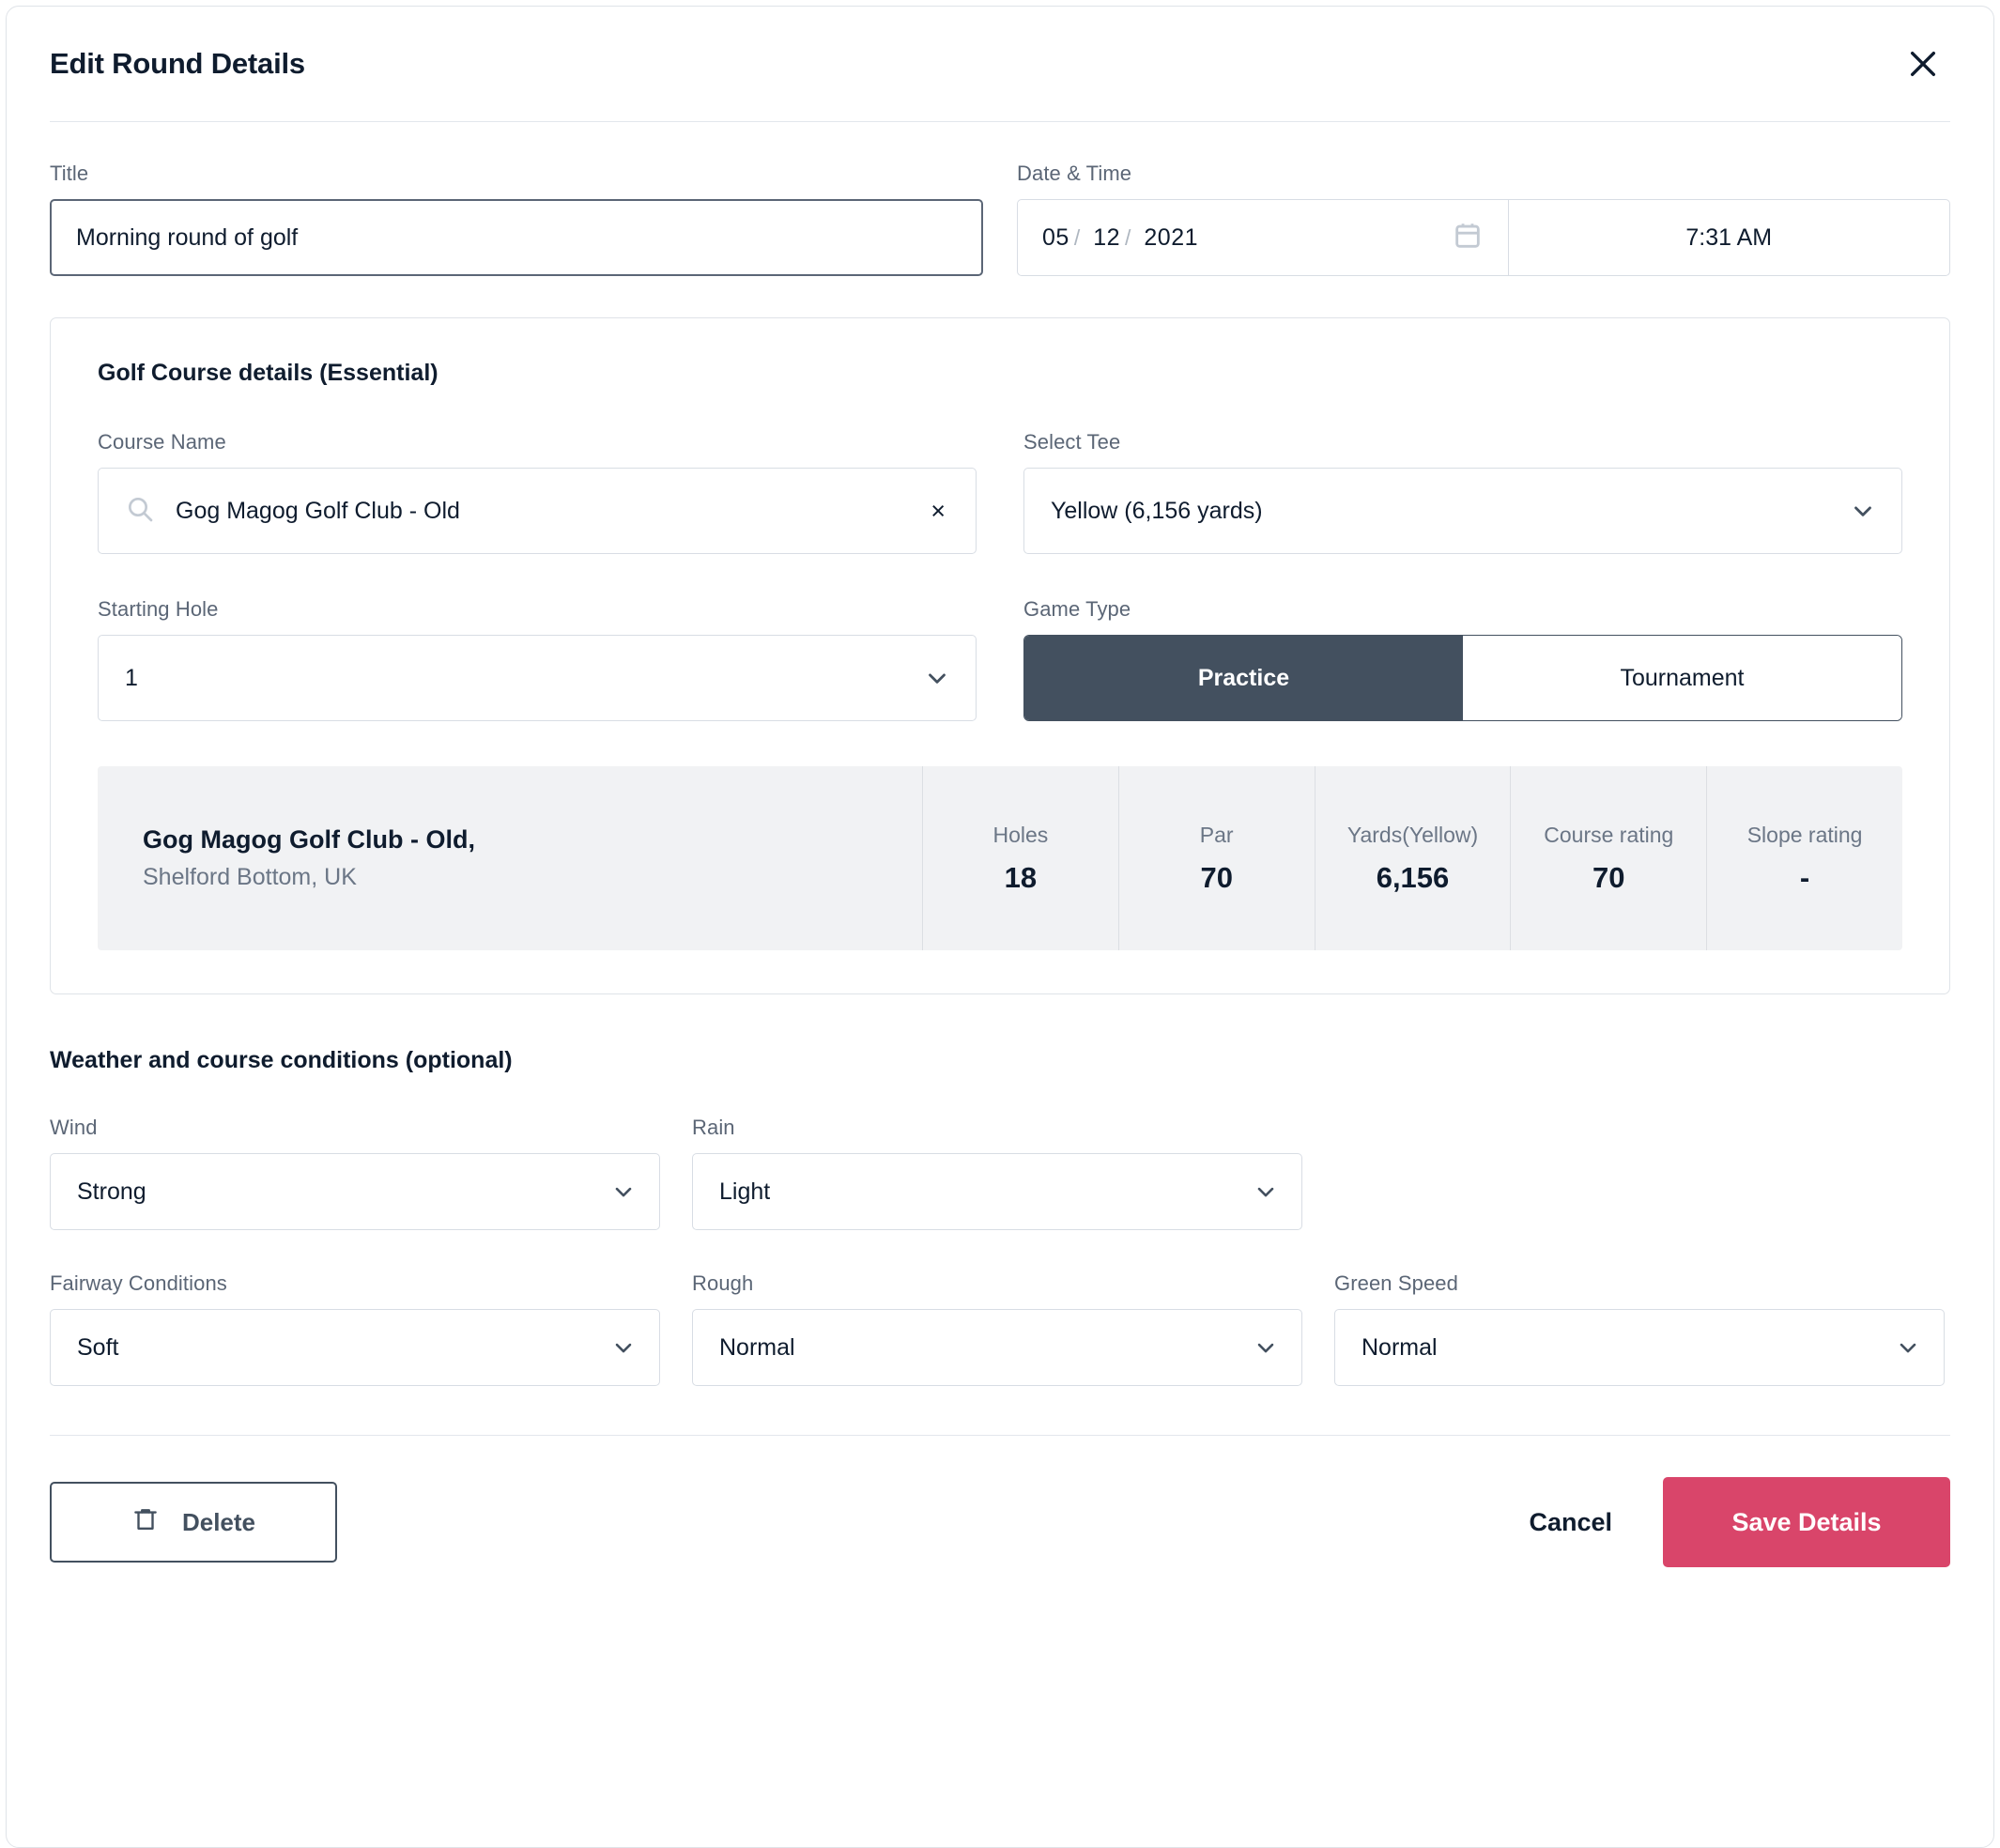 The width and height of the screenshot is (2000, 1848). I want to click on title-field-group: Title Morning round of golf, so click(516, 219).